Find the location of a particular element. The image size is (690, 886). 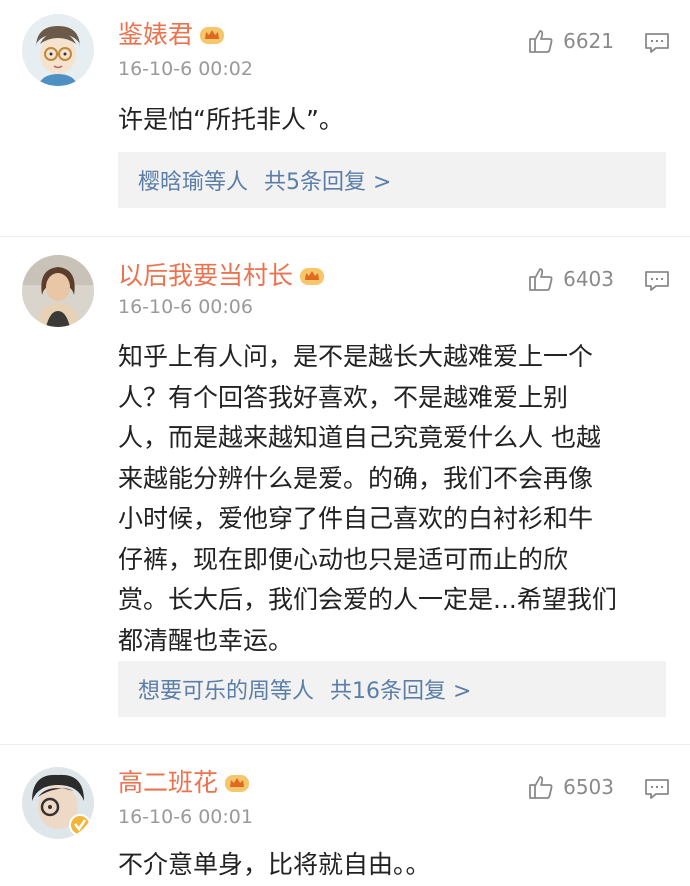

comment-time: 16-10-6 00:02 is located at coordinates (185, 69).